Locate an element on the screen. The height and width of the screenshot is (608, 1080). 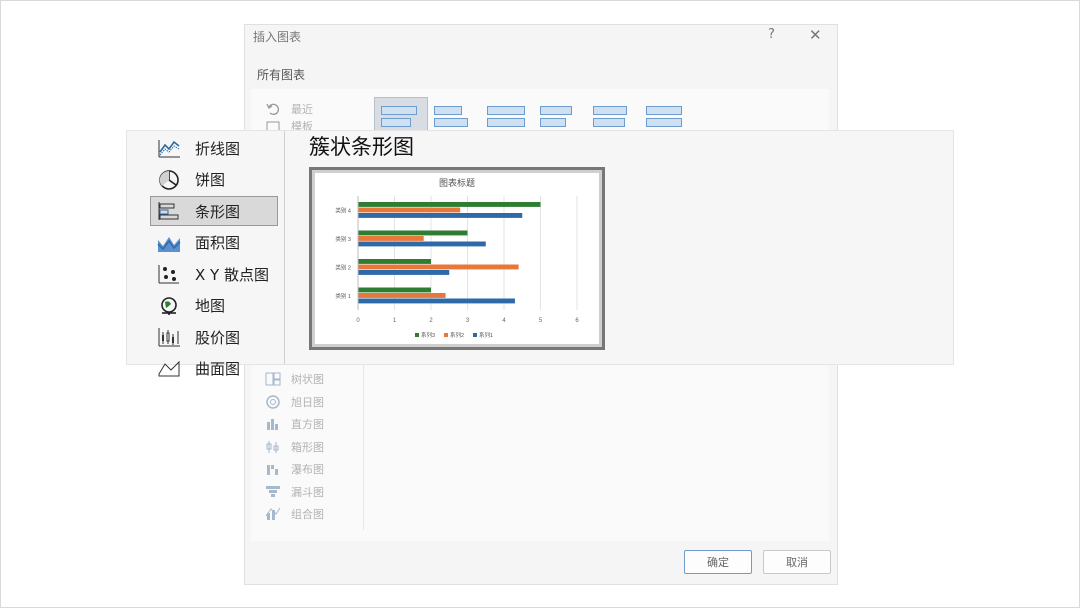
category-scatter-chart: X Y 散点图 is located at coordinates (214, 274).